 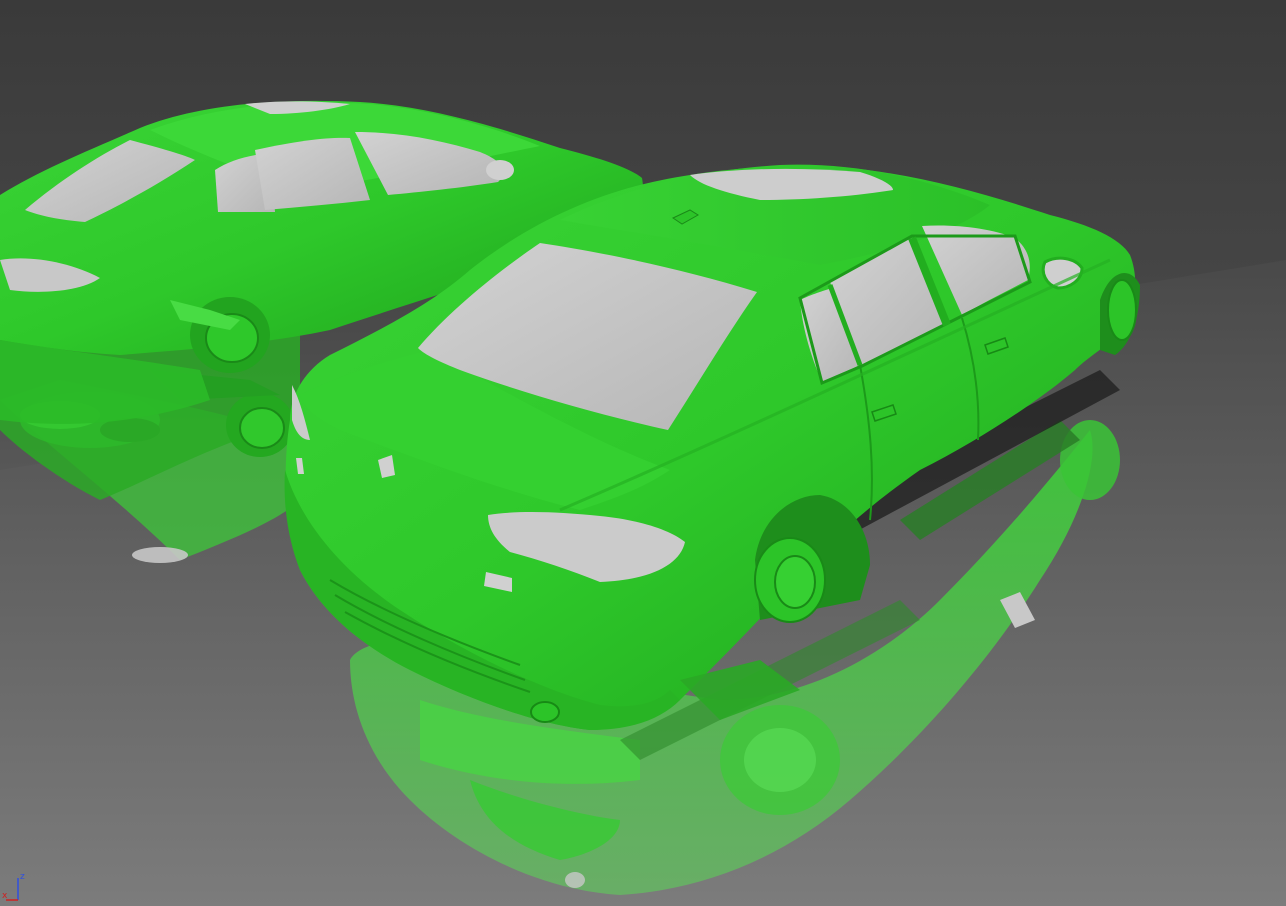 What do you see at coordinates (545, 712) in the screenshot?
I see `exhaust-tip` at bounding box center [545, 712].